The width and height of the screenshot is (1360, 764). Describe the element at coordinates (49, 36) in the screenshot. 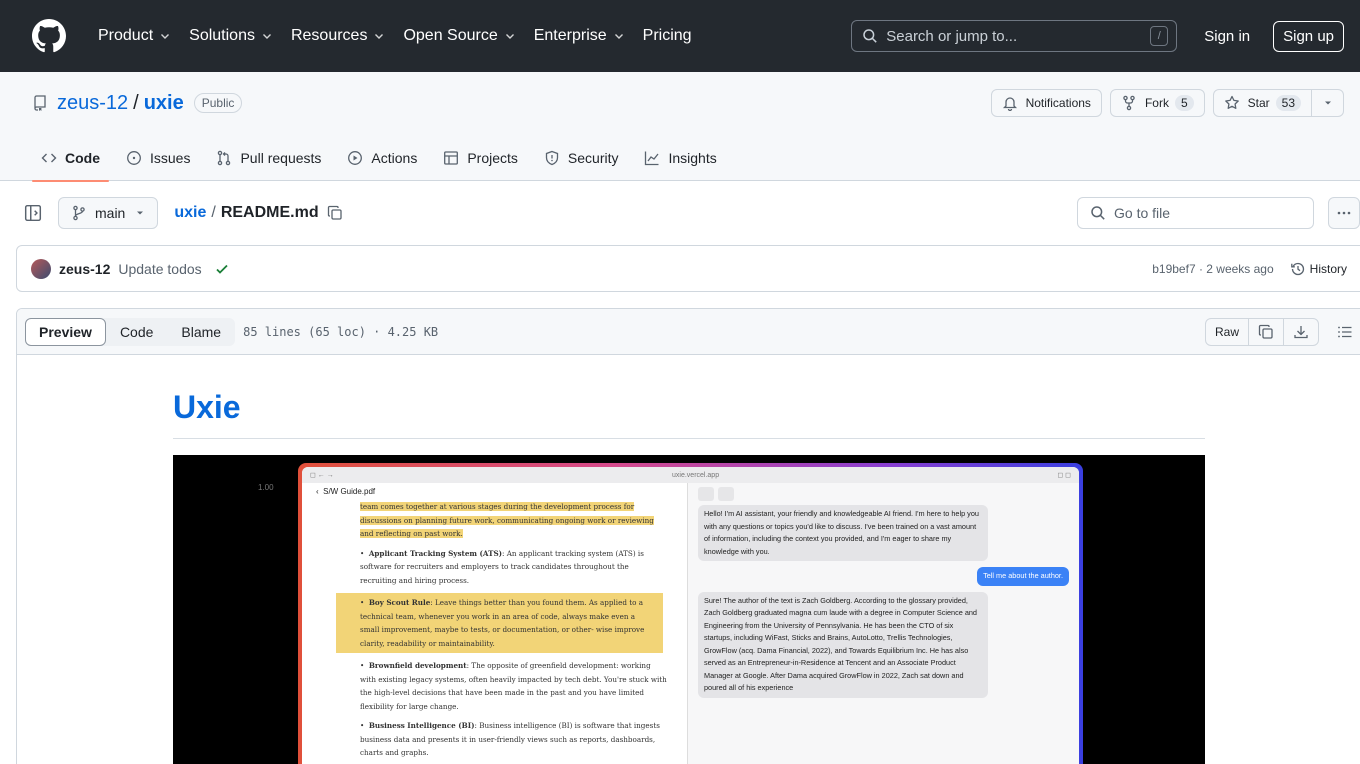

I see `github-logo-icon` at that location.